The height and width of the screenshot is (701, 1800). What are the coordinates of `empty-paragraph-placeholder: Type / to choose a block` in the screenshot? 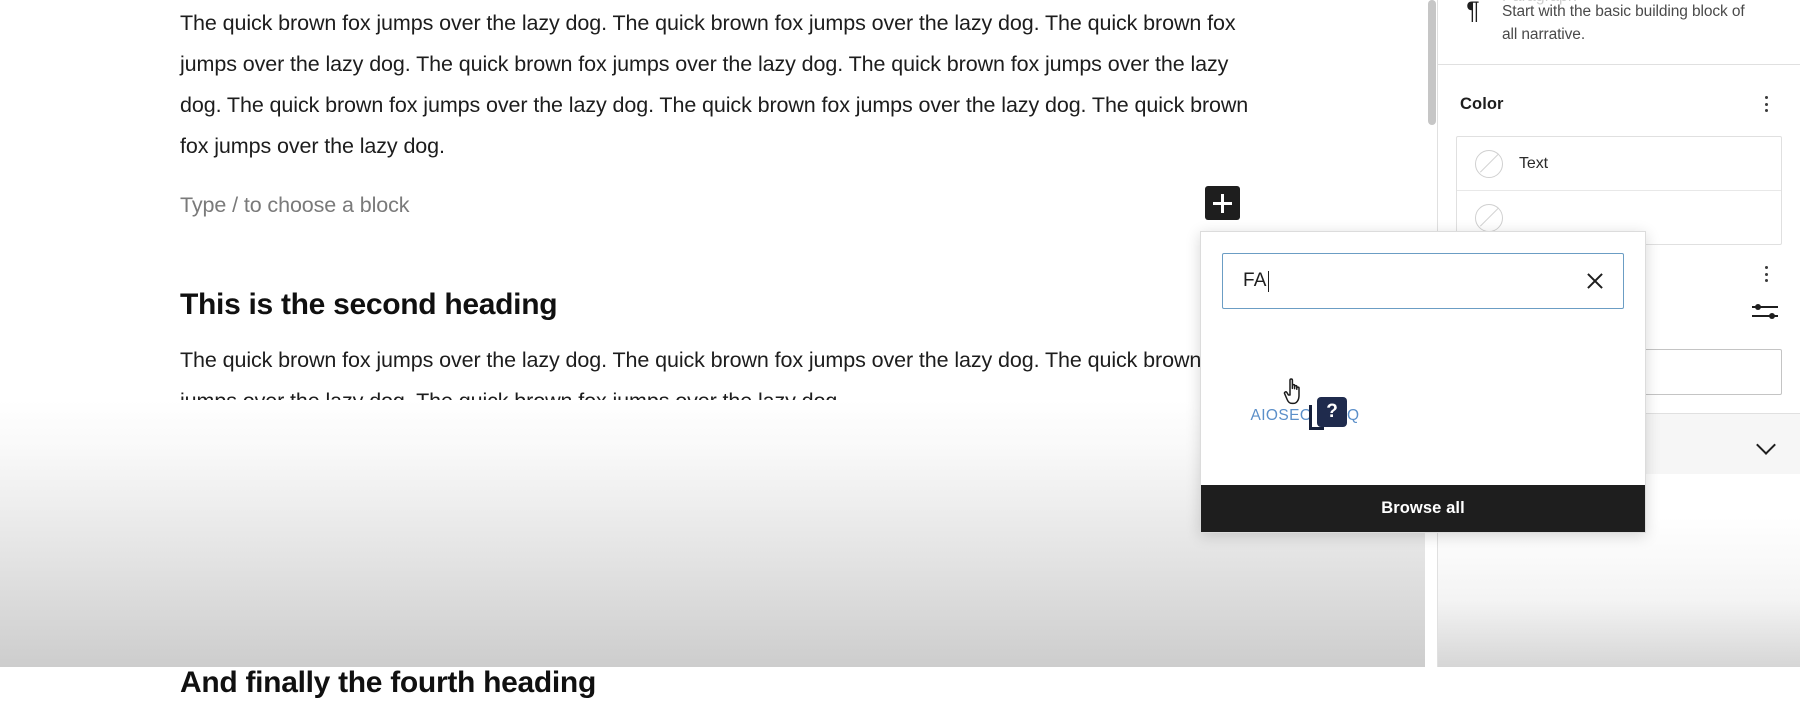 It's located at (295, 205).